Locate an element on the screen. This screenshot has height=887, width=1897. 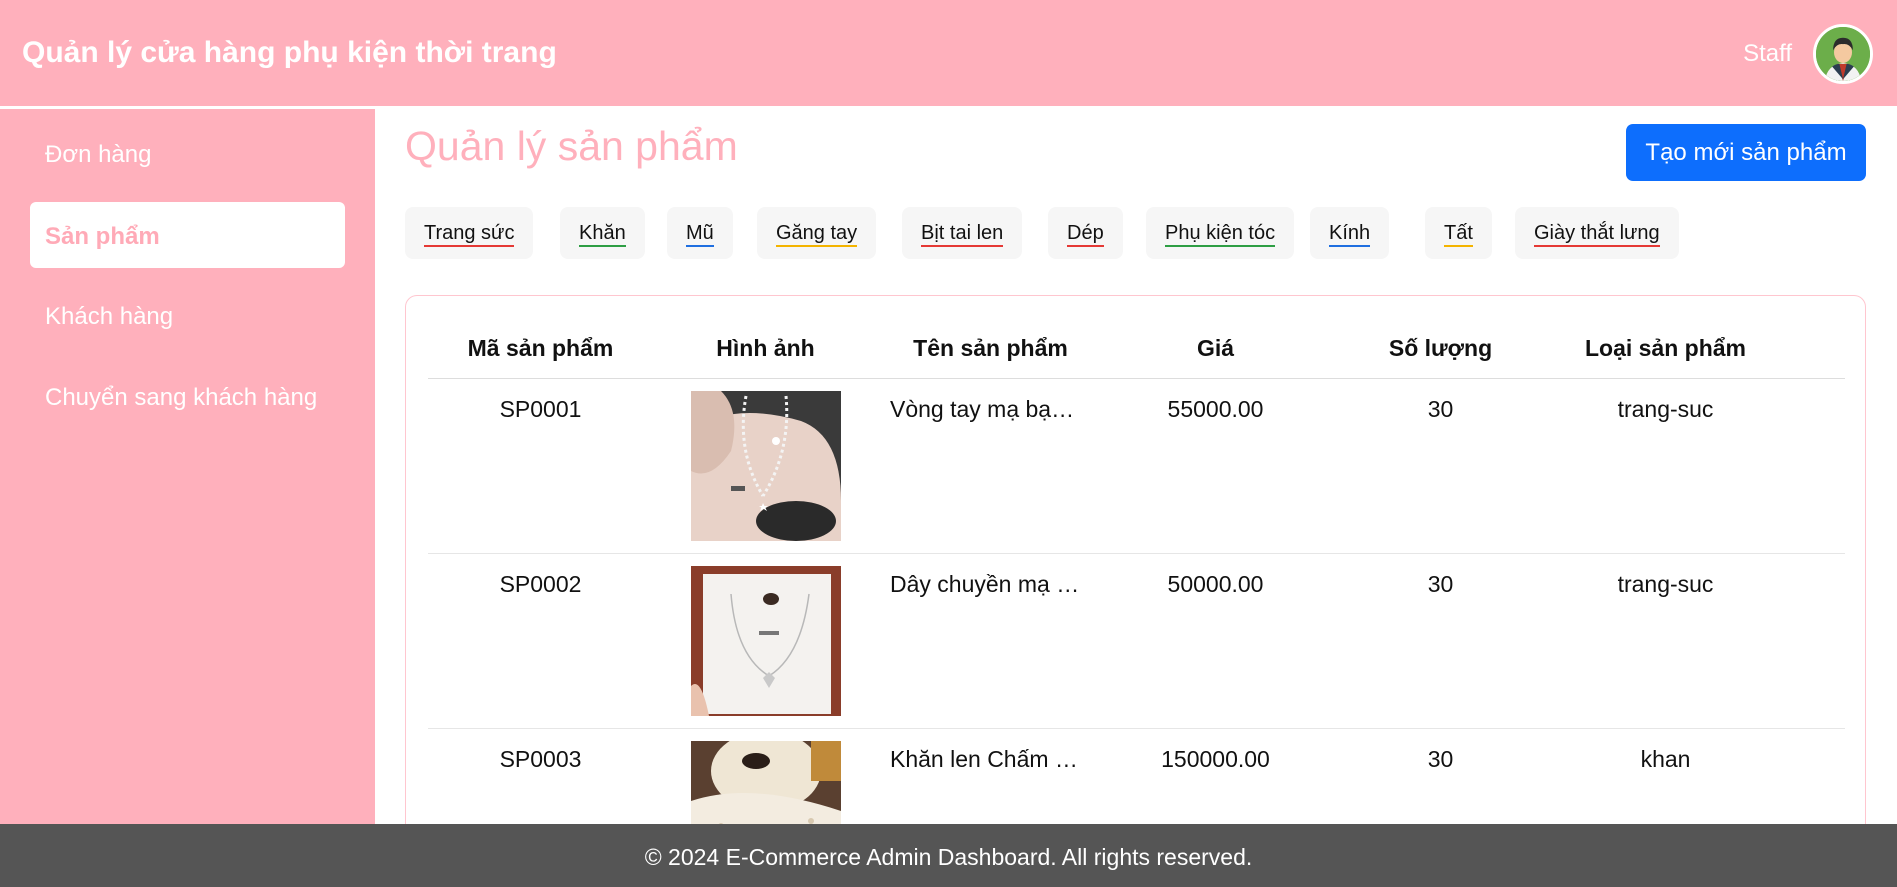
create-product-button: Tạo mới sản phẩm is located at coordinates (1746, 152).